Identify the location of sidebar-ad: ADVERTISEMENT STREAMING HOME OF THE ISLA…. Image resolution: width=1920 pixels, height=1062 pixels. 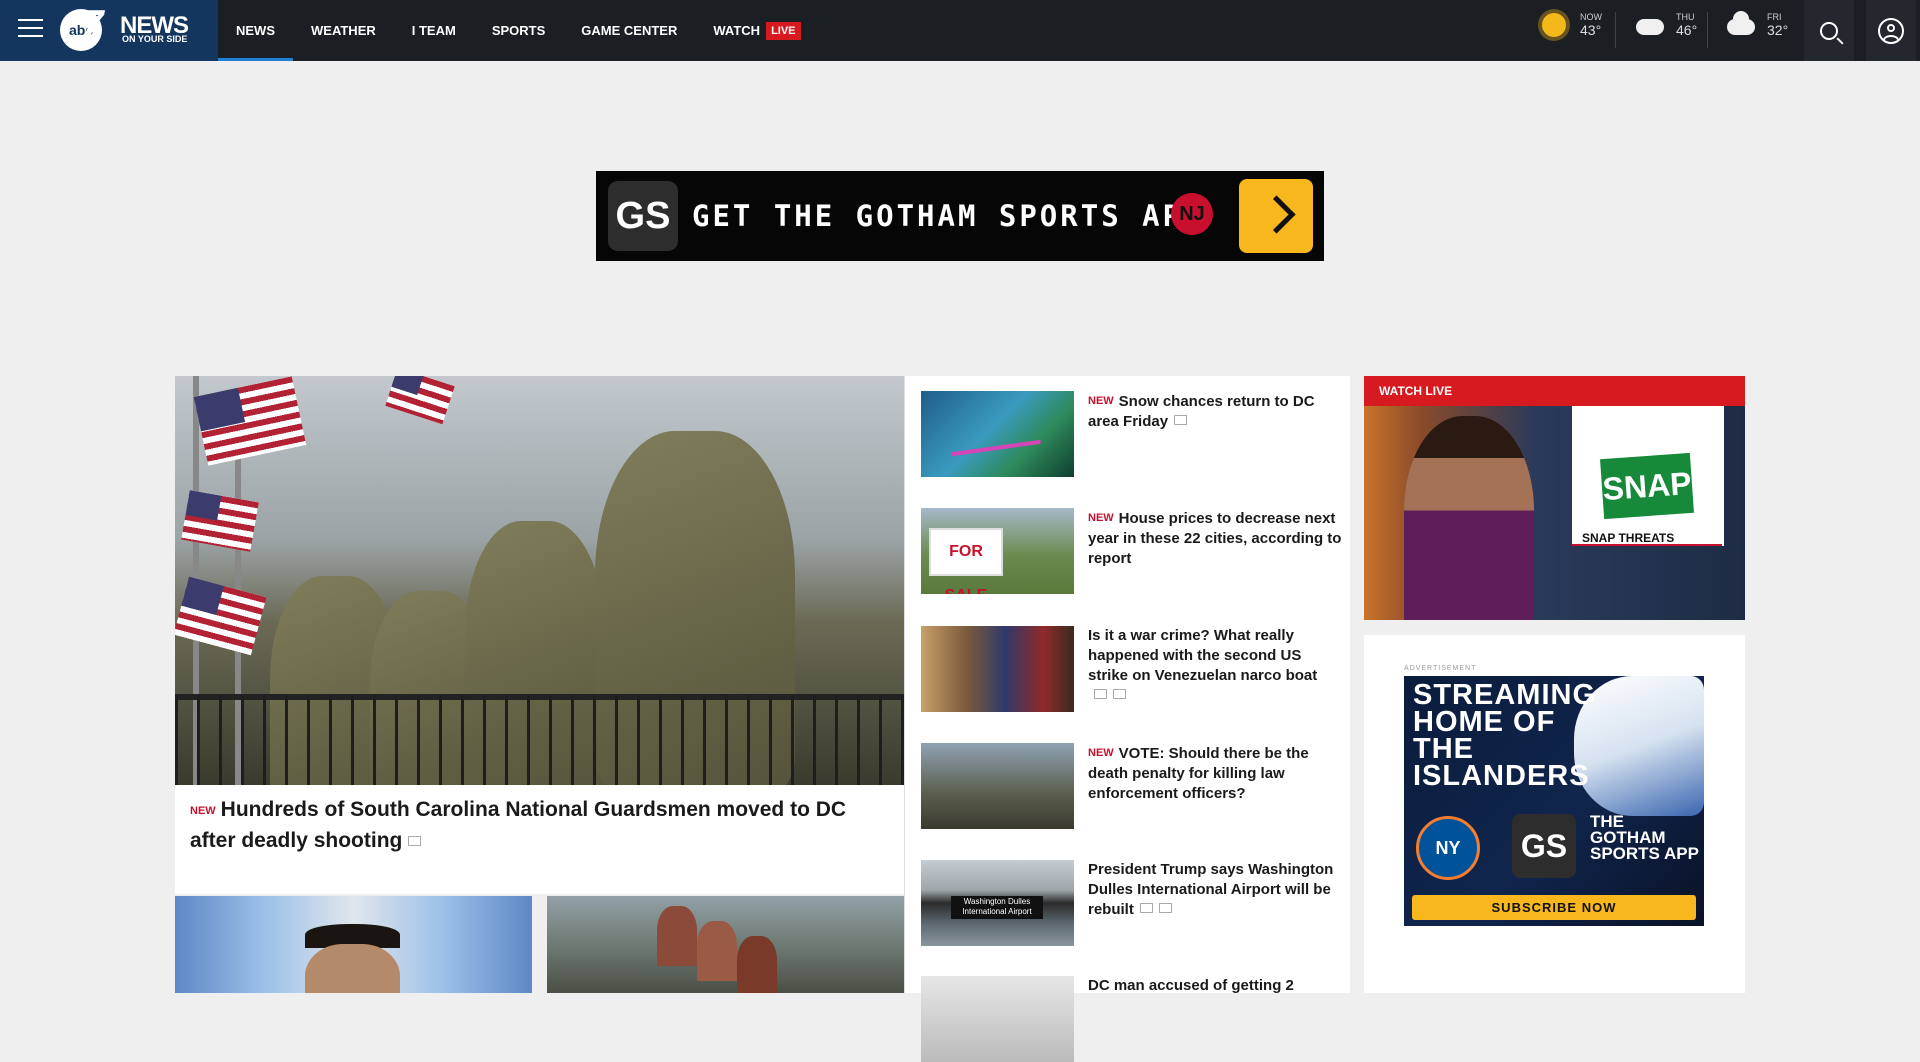
(1554, 814).